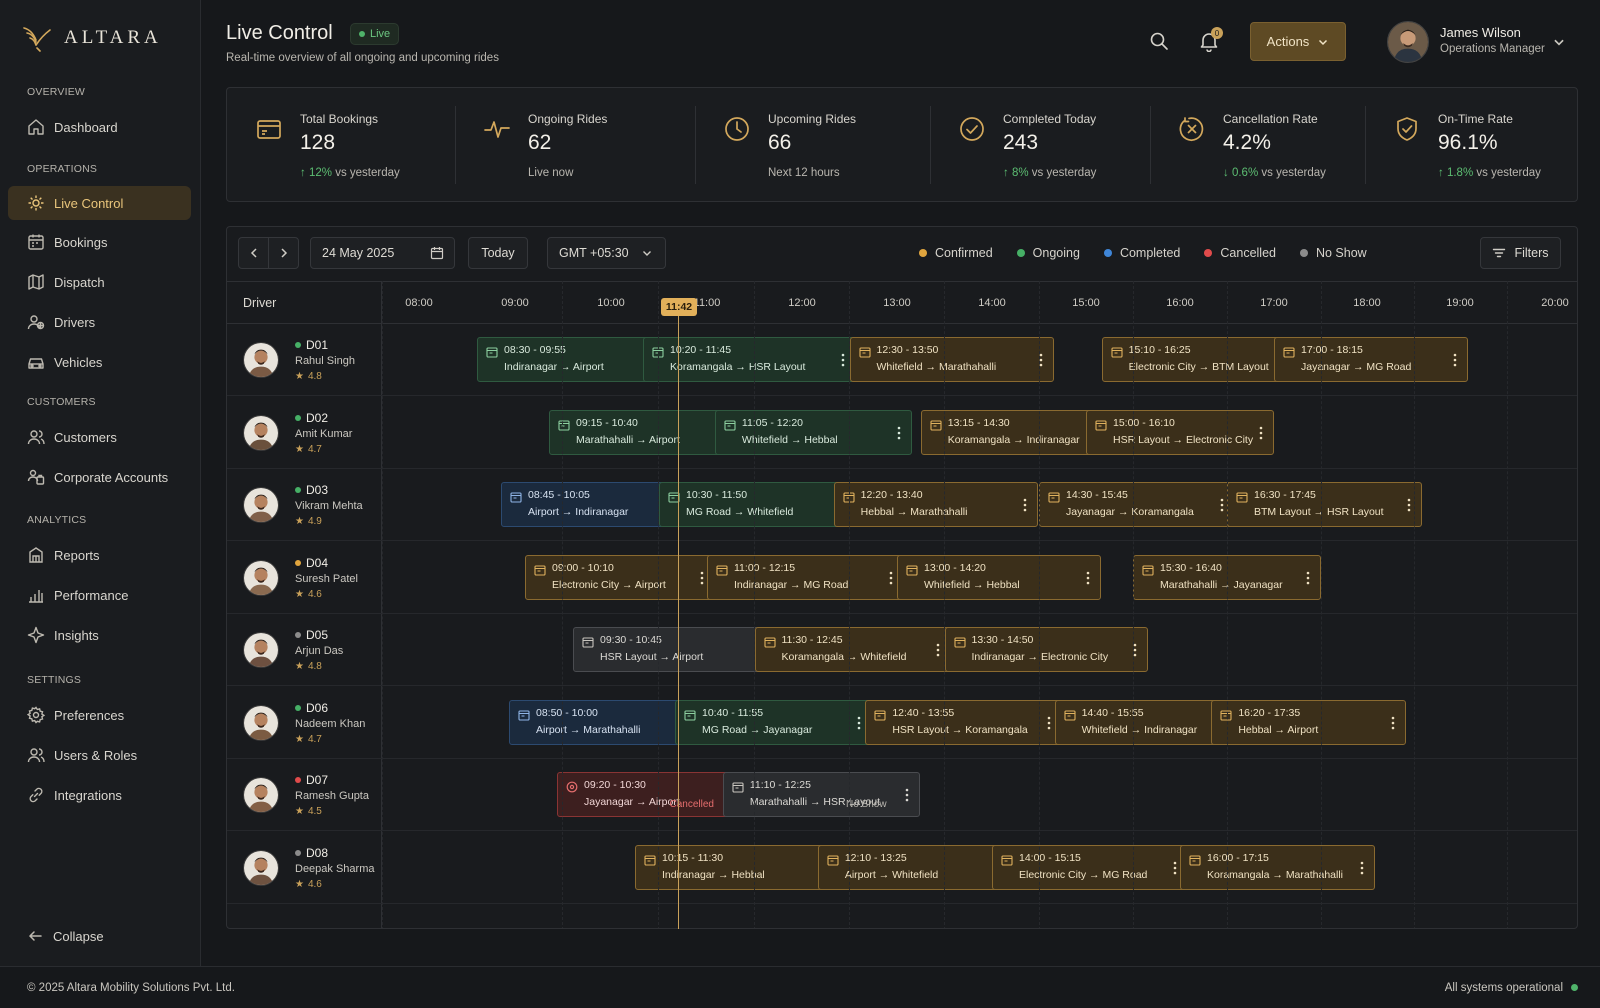 The image size is (1600, 1008). Describe the element at coordinates (1371, 359) in the screenshot. I see `ride-card: 17:00 - 18:15 Jayanagar → MG Road` at that location.